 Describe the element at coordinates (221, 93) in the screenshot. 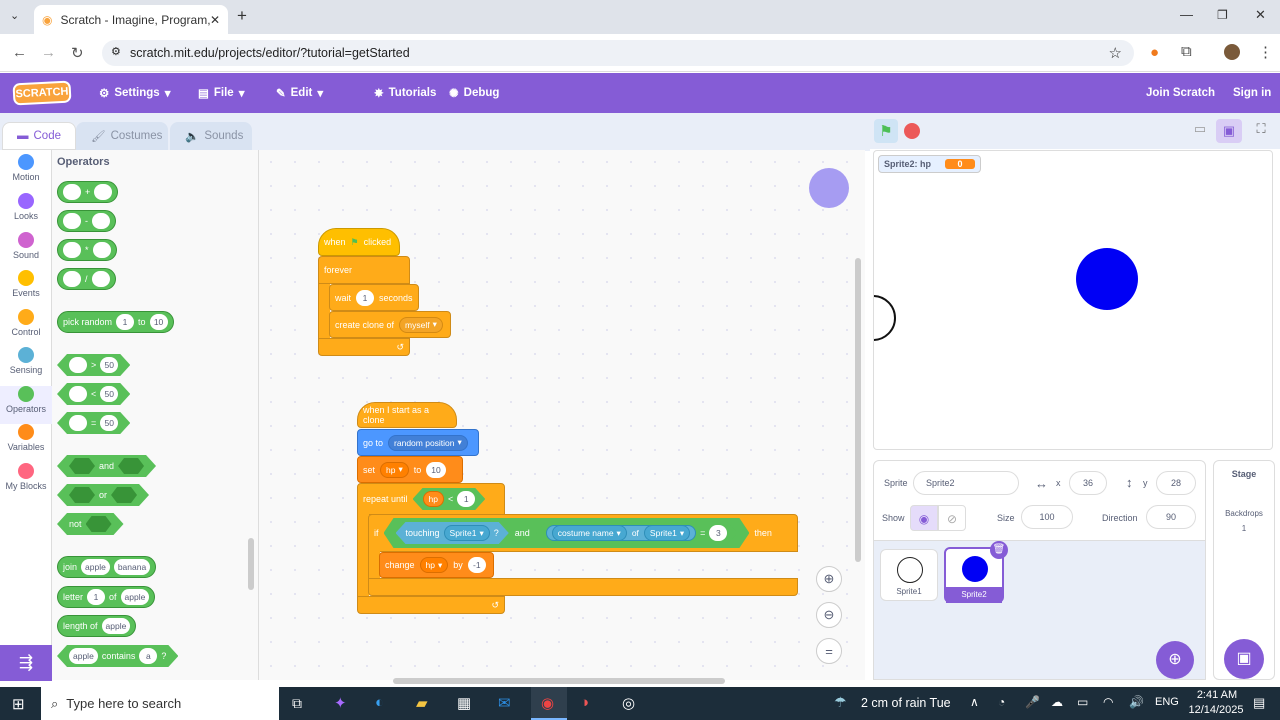

I see `file-menu: ▤ File ▾` at that location.